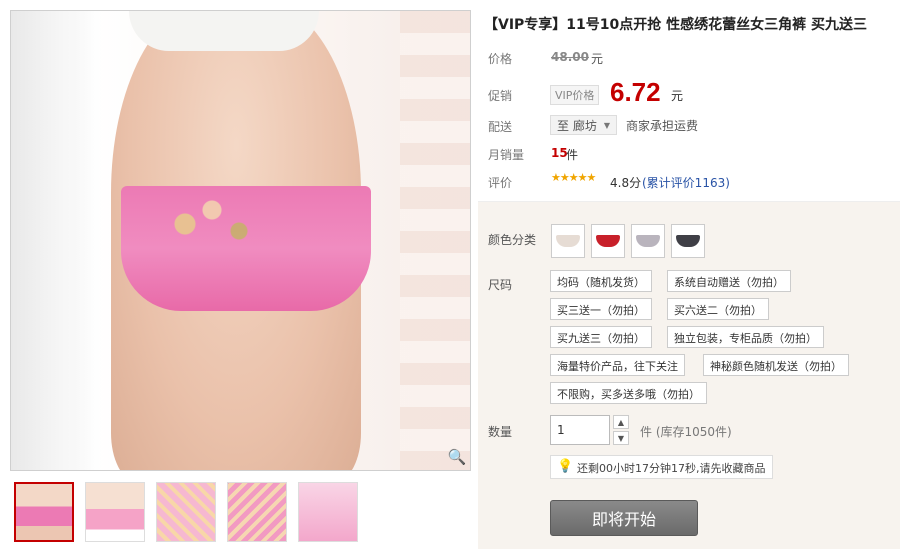 This screenshot has width=900, height=549. What do you see at coordinates (776, 365) in the screenshot?
I see `size-option-8: 神秘颜色随机发送（勿拍）` at bounding box center [776, 365].